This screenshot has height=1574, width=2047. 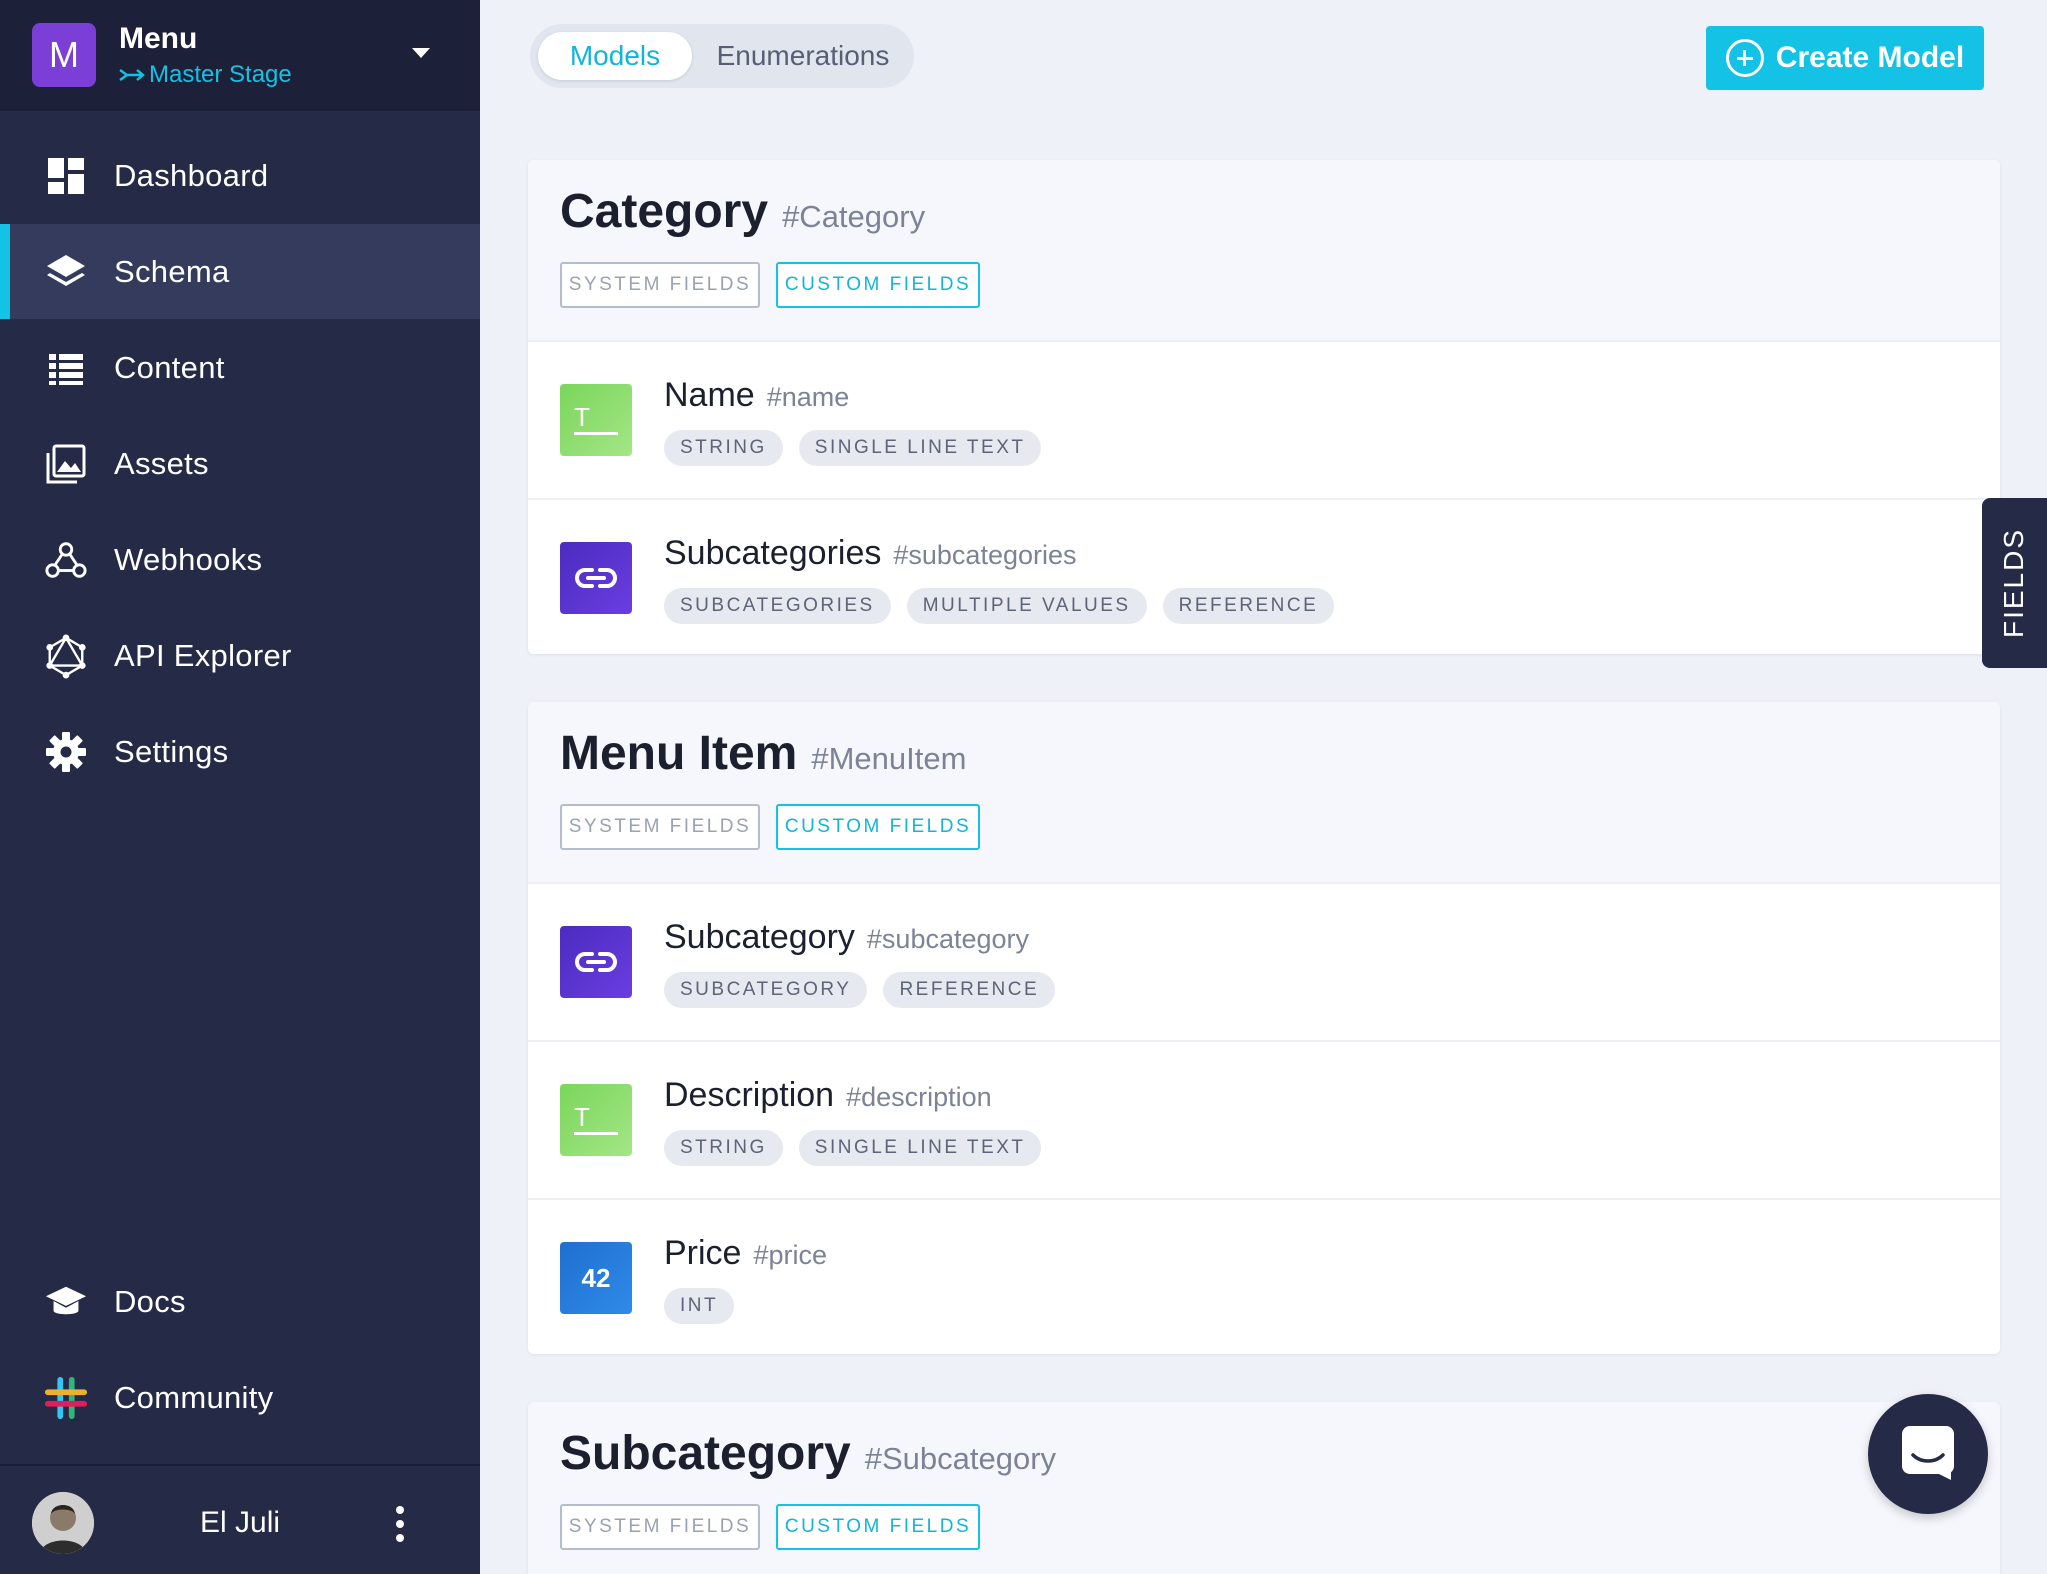 What do you see at coordinates (132, 75) in the screenshot?
I see `stage-arrow-icon` at bounding box center [132, 75].